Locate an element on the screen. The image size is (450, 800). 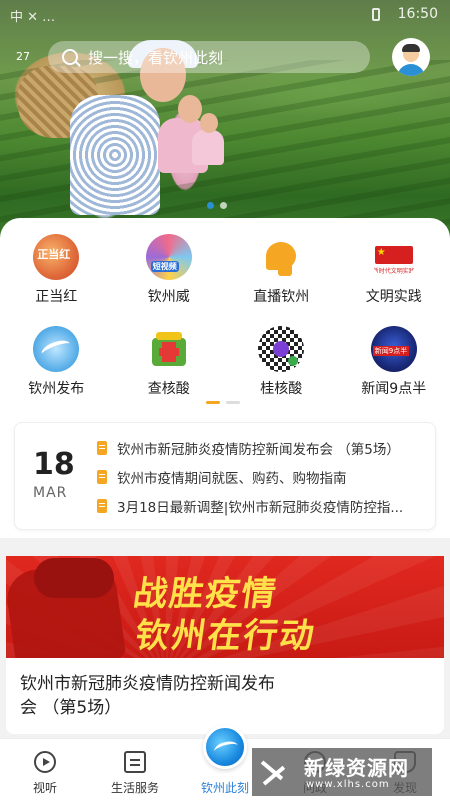
search-icon is located at coordinates (70, 57).